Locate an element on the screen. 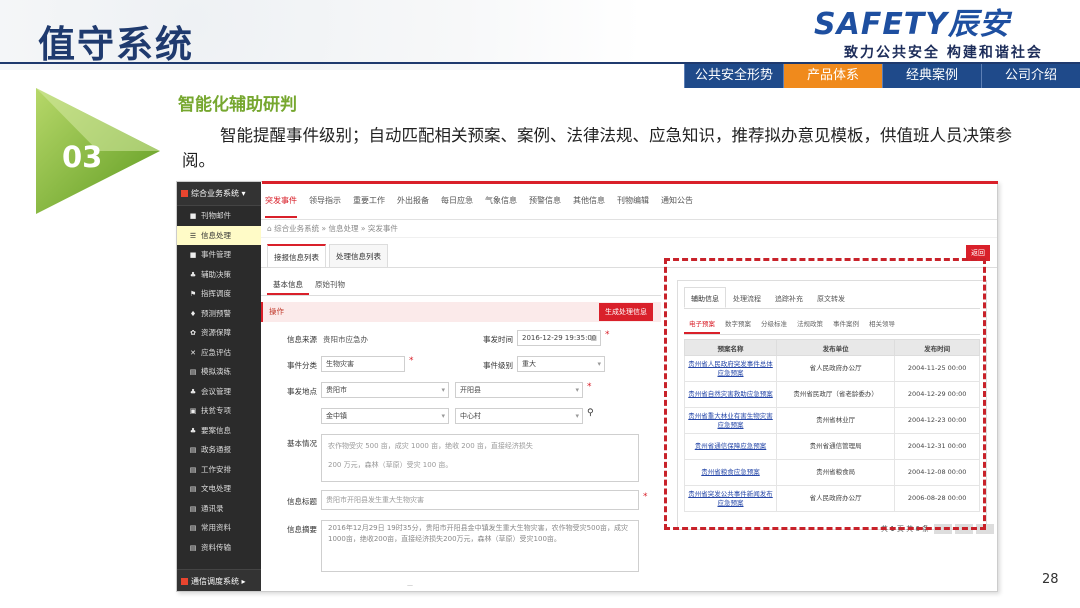 Image resolution: width=1080 pixels, height=608 pixels. main-tab: 突发事件 is located at coordinates (281, 200).